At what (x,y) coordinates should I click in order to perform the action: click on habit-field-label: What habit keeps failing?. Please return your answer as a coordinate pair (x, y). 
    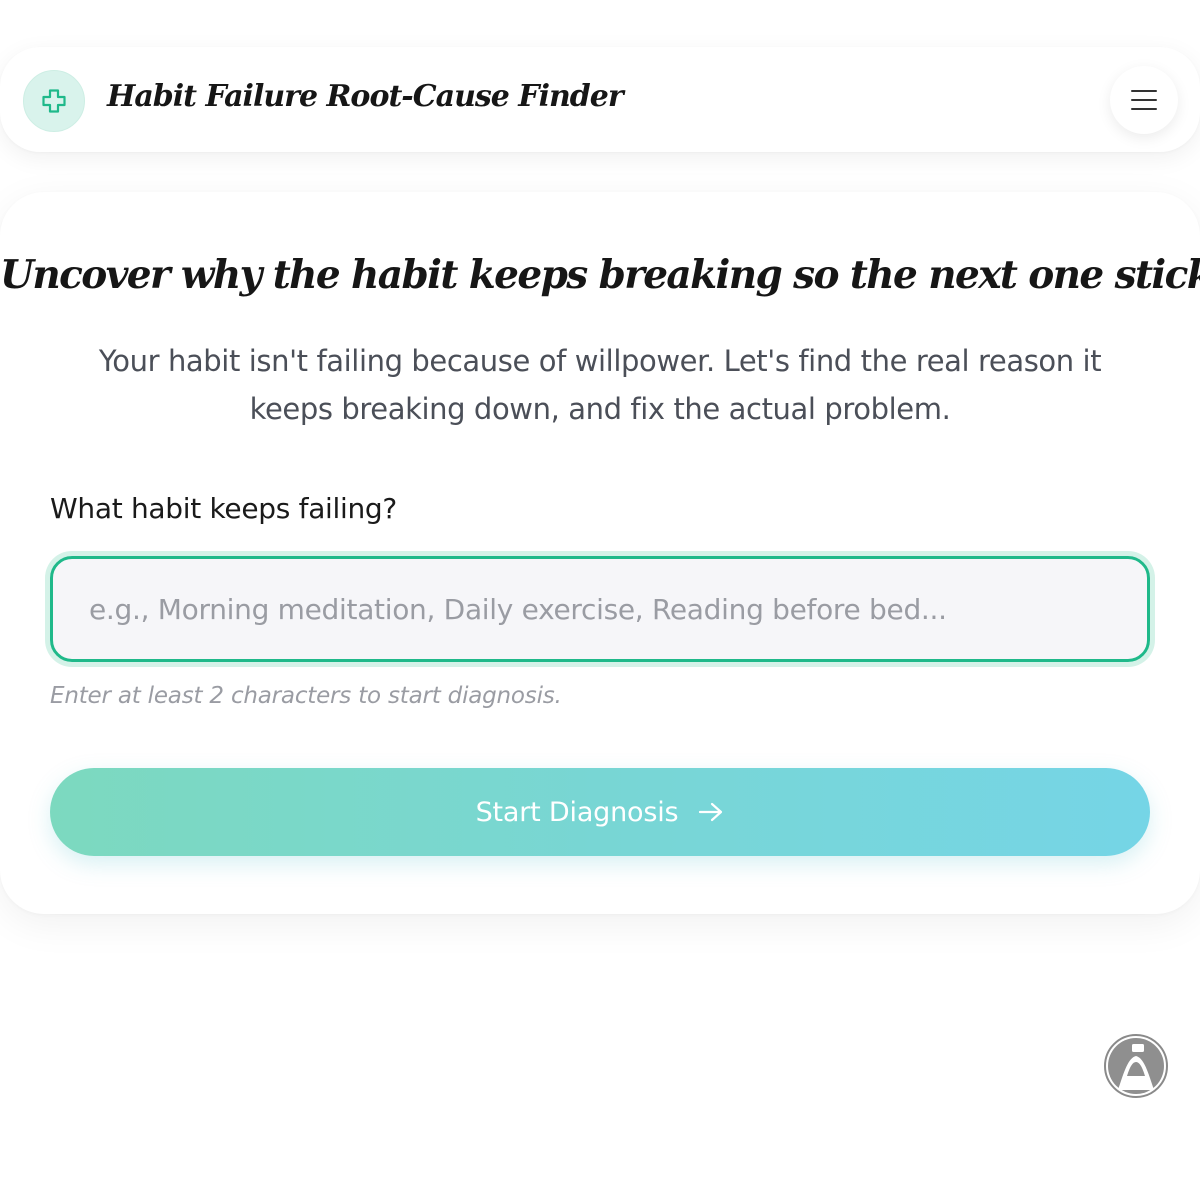
    Looking at the image, I should click on (223, 508).